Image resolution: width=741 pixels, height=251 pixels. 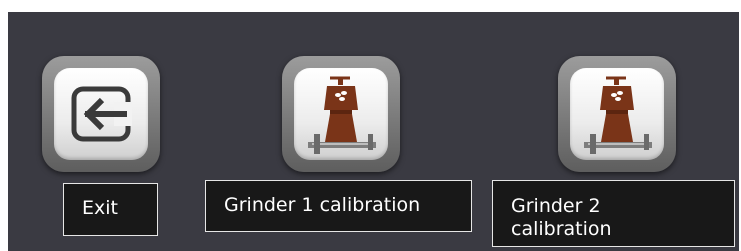 I want to click on grinder-1-calibration-label: Grinder 1 calibration, so click(x=338, y=206).